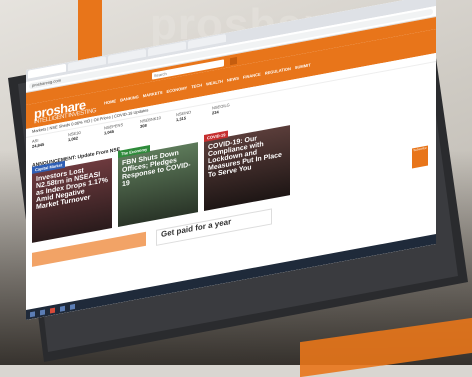  Describe the element at coordinates (118, 133) in the screenshot. I see `market-stat: NSEPENS 1,045` at that location.